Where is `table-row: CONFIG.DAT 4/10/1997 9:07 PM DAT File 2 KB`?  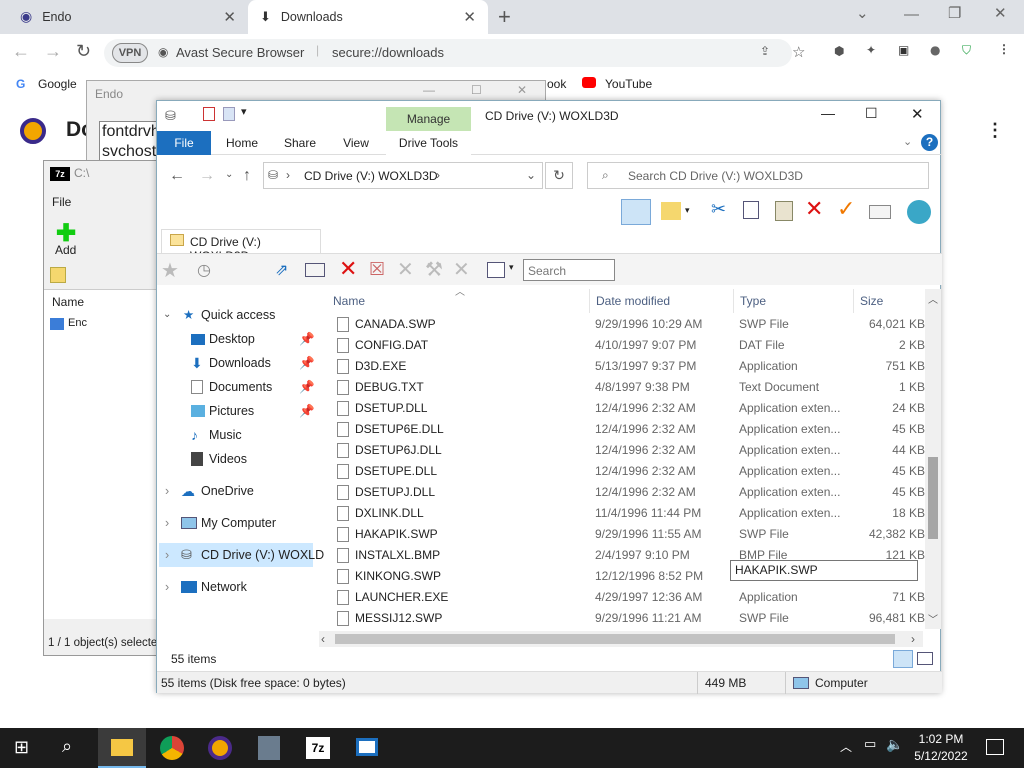
table-row: CONFIG.DAT 4/10/1997 9:07 PM DAT File 2 KB is located at coordinates (631, 345).